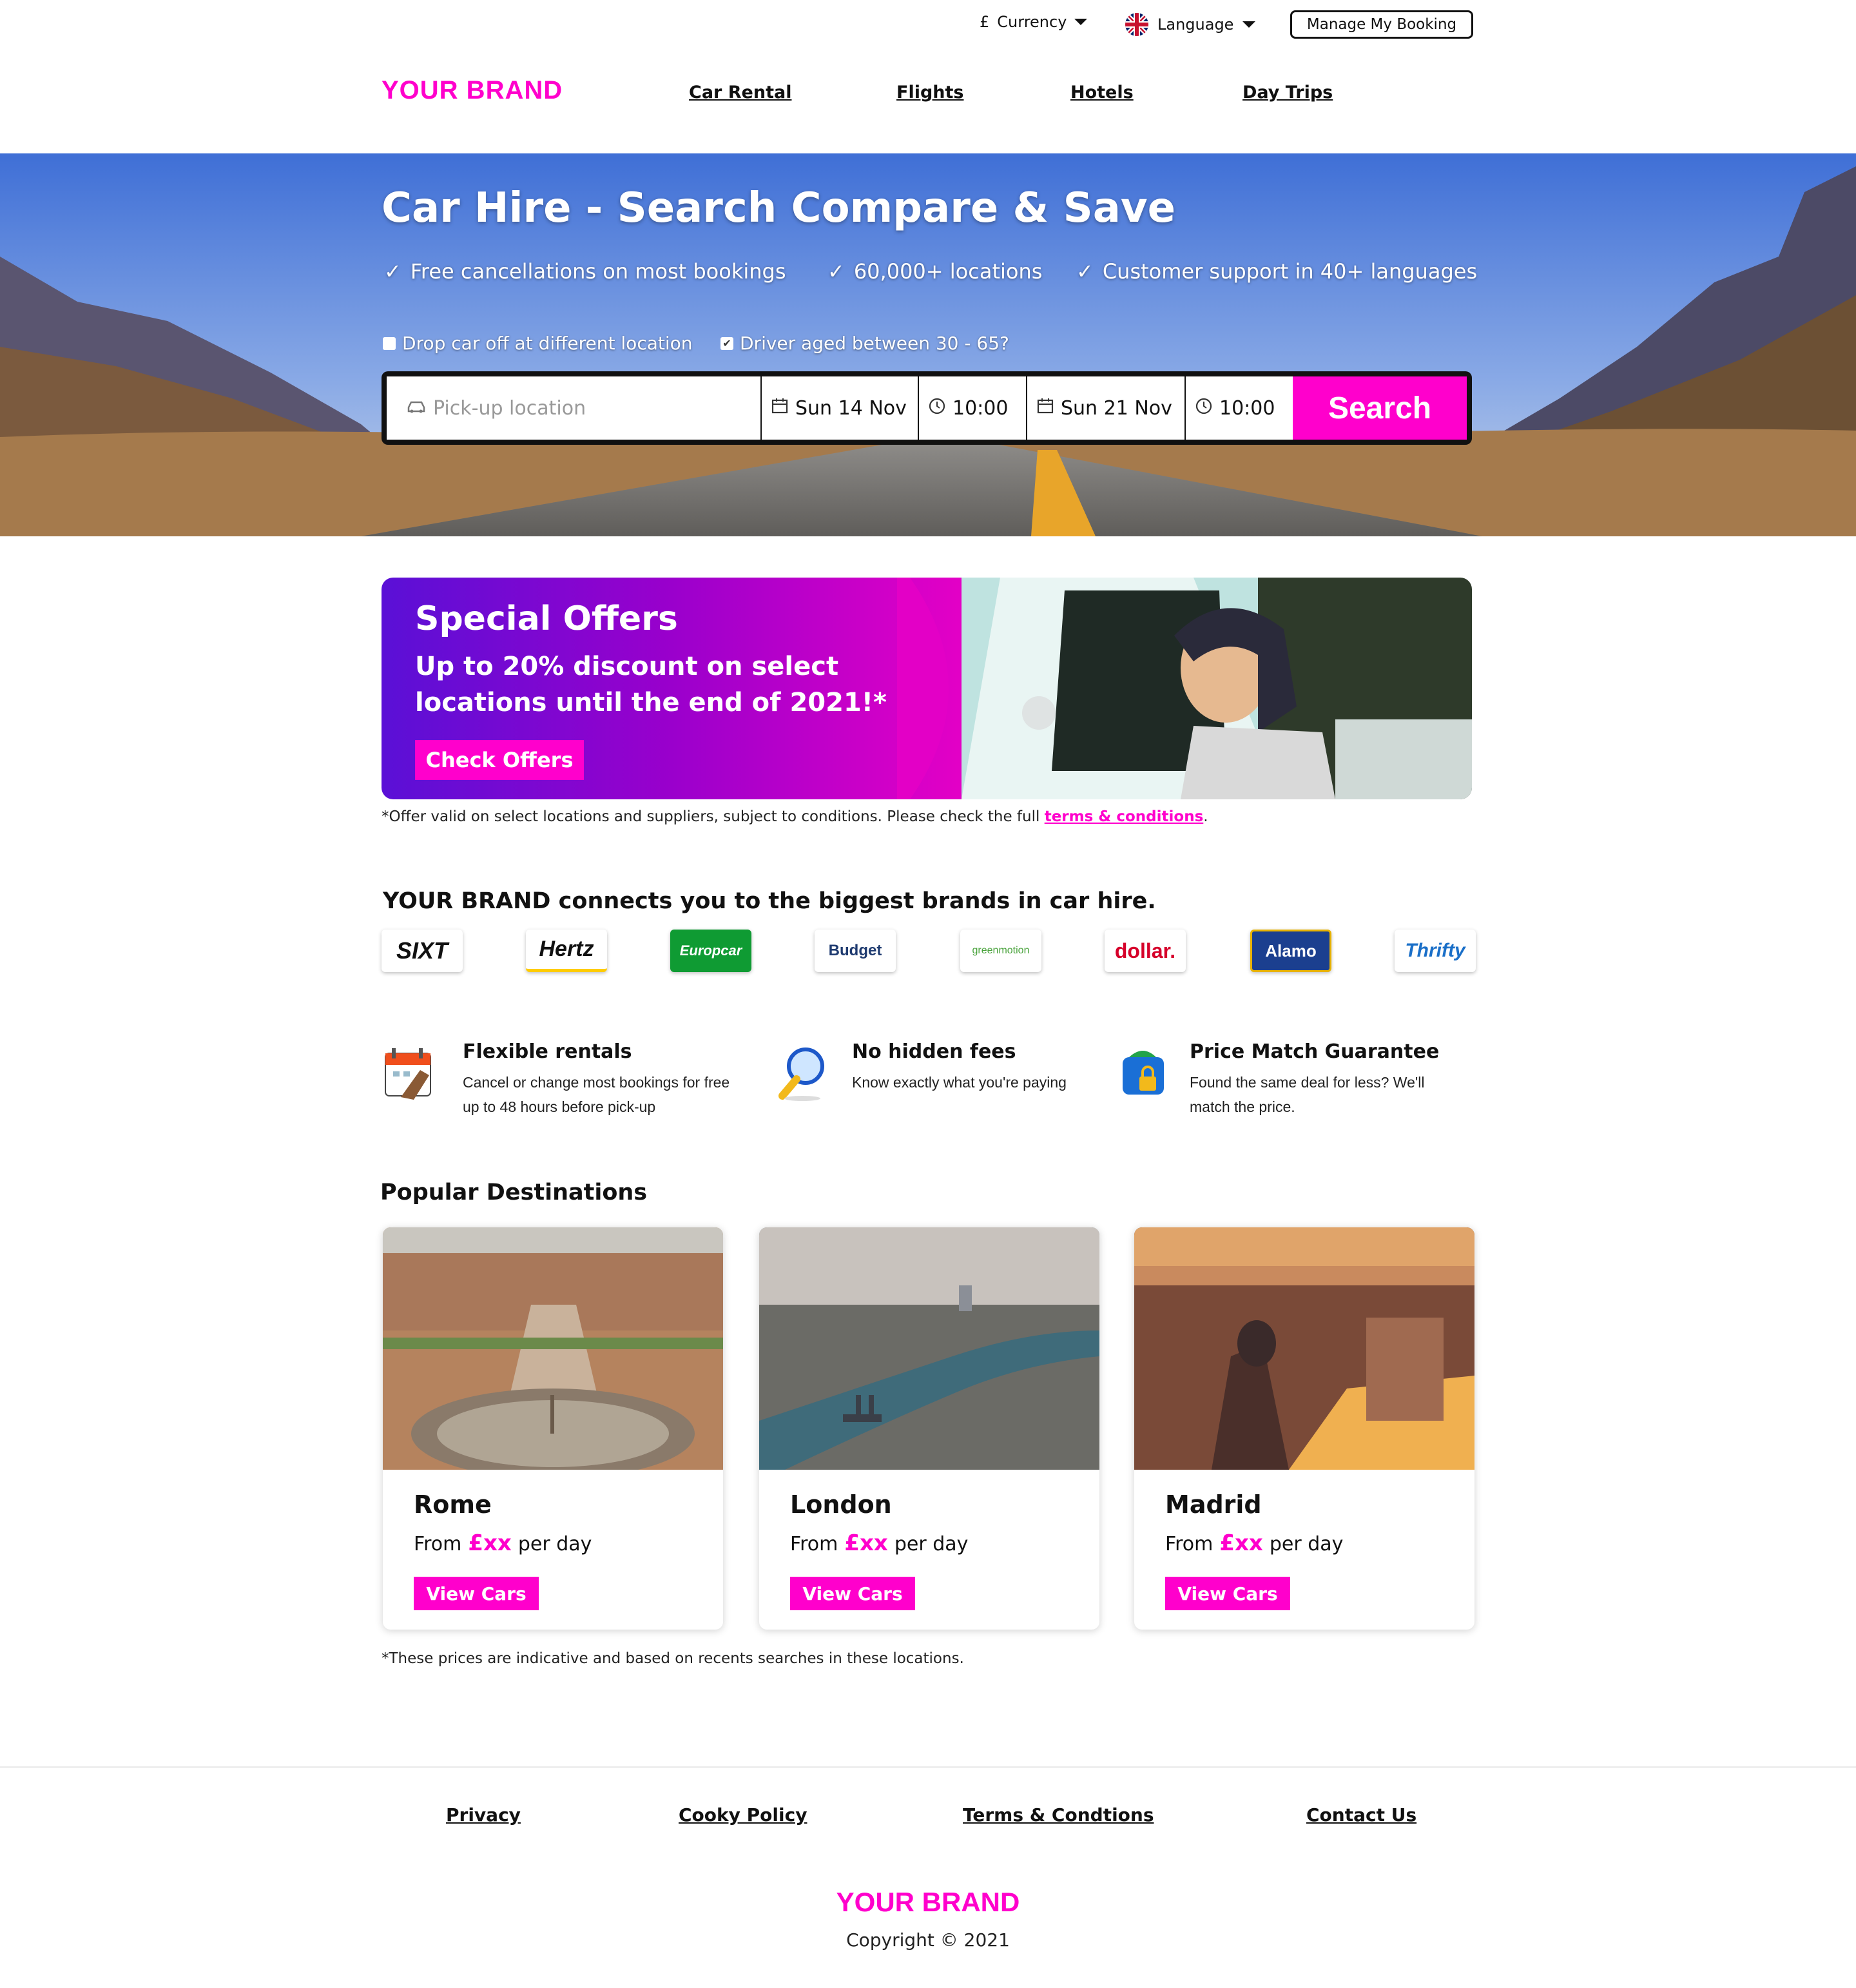  Describe the element at coordinates (928, 28) in the screenshot. I see `top-bar: £ Currency Language Manage My Booking` at that location.